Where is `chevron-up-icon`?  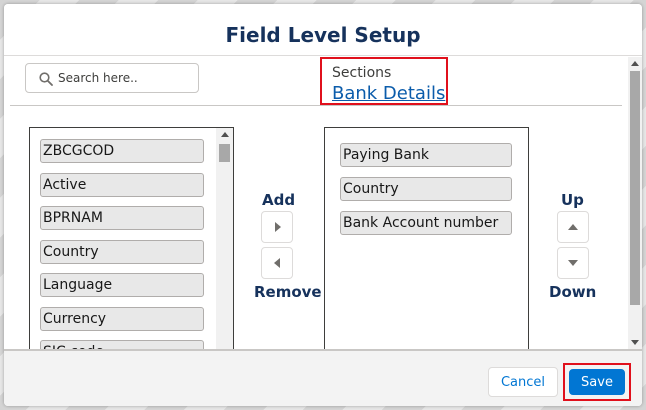 chevron-up-icon is located at coordinates (573, 227).